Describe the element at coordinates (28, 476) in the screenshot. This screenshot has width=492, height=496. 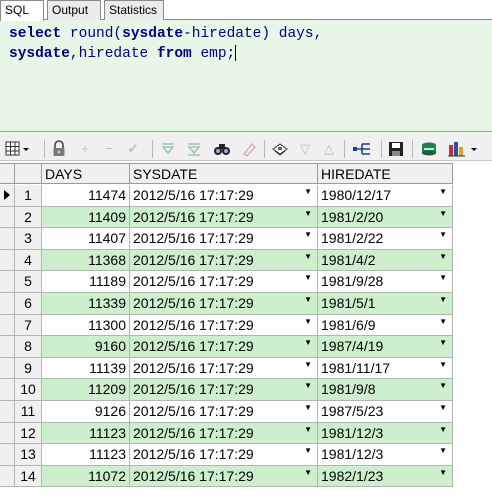
I see `row-number: 14` at that location.